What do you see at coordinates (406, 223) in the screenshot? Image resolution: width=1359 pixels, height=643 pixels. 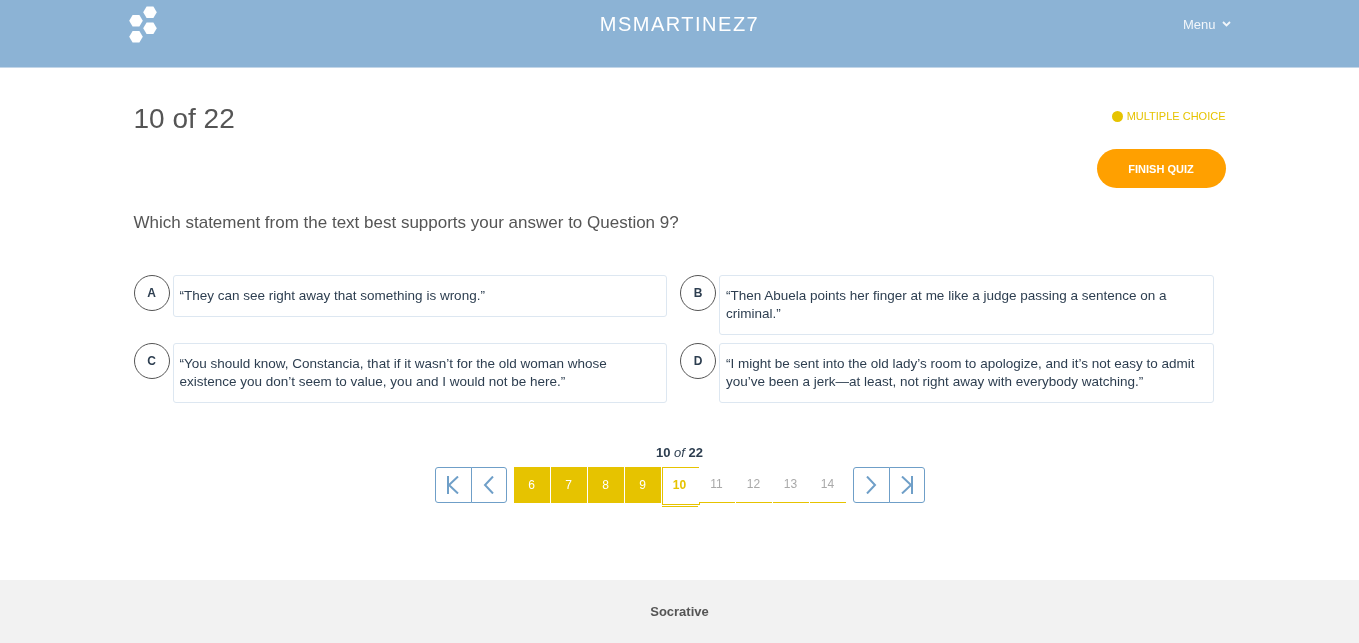 I see `question-text: Which statement from the text best supports your answer to Question 9?` at bounding box center [406, 223].